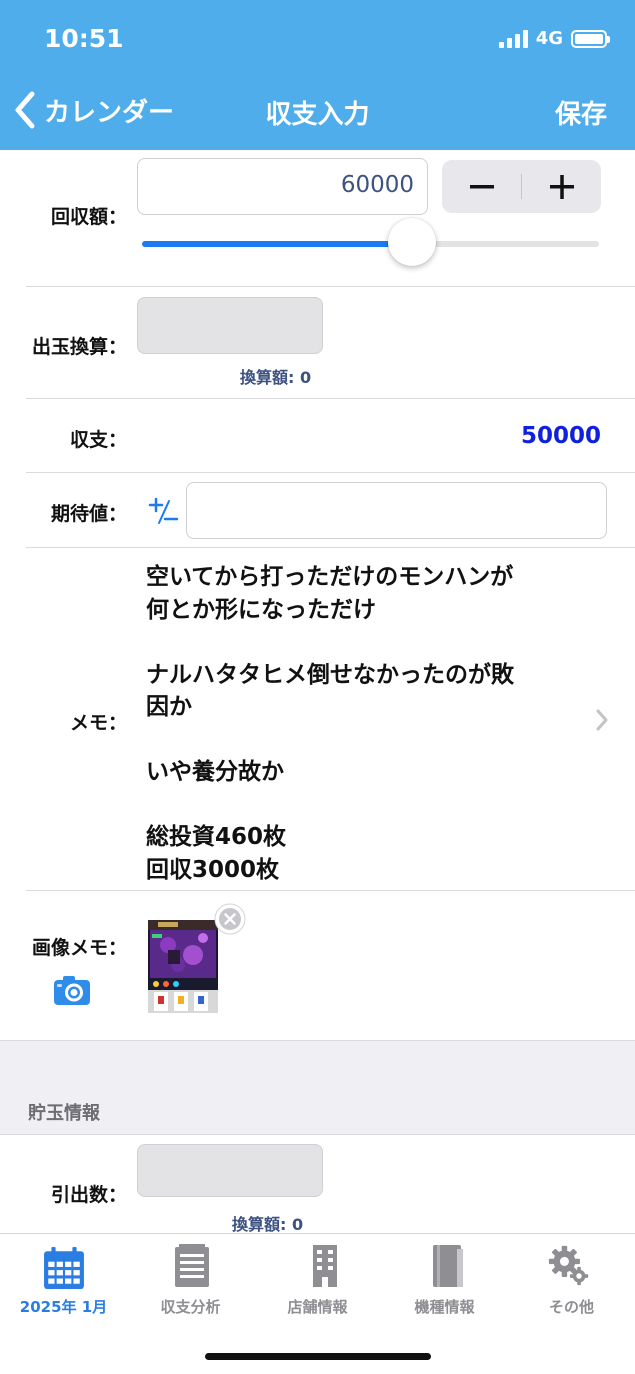 This screenshot has width=635, height=1374. I want to click on tab-calendar: 2025年 1月, so click(63, 1279).